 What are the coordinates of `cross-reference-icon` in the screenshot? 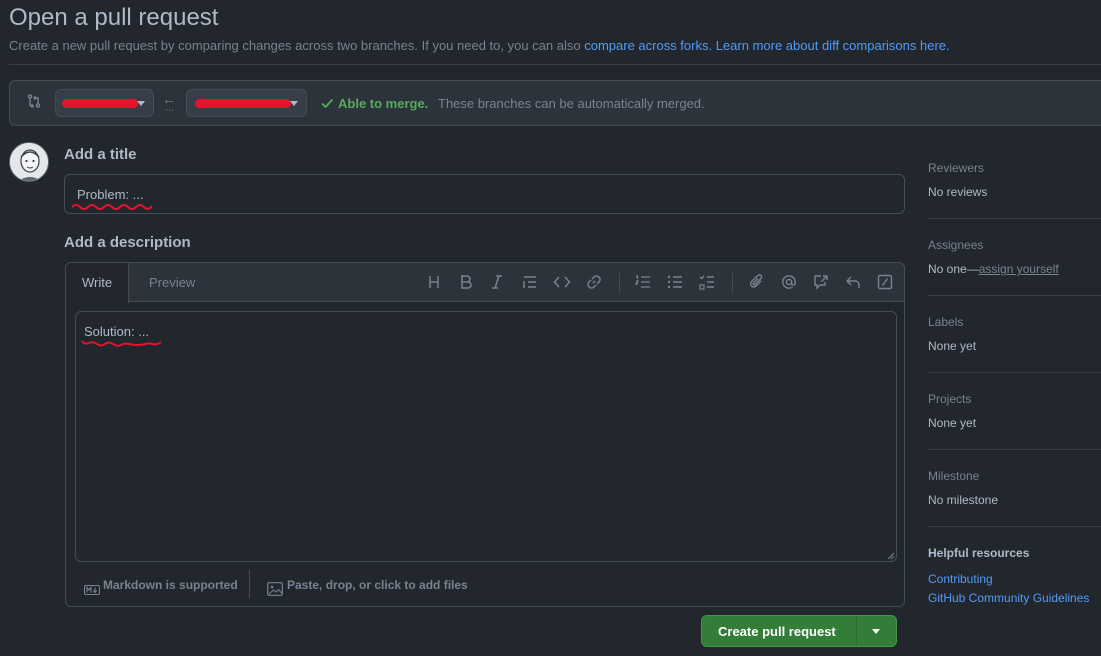 It's located at (821, 282).